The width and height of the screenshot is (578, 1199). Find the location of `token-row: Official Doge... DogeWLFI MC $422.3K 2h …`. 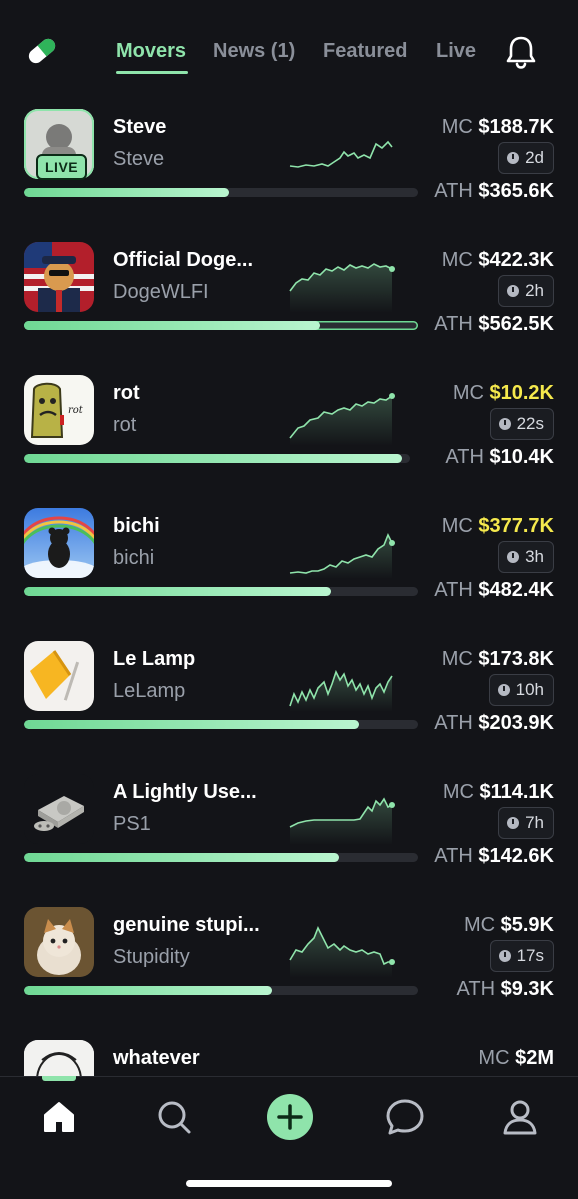

token-row: Official Doge... DogeWLFI MC $422.3K 2h … is located at coordinates (289, 291).